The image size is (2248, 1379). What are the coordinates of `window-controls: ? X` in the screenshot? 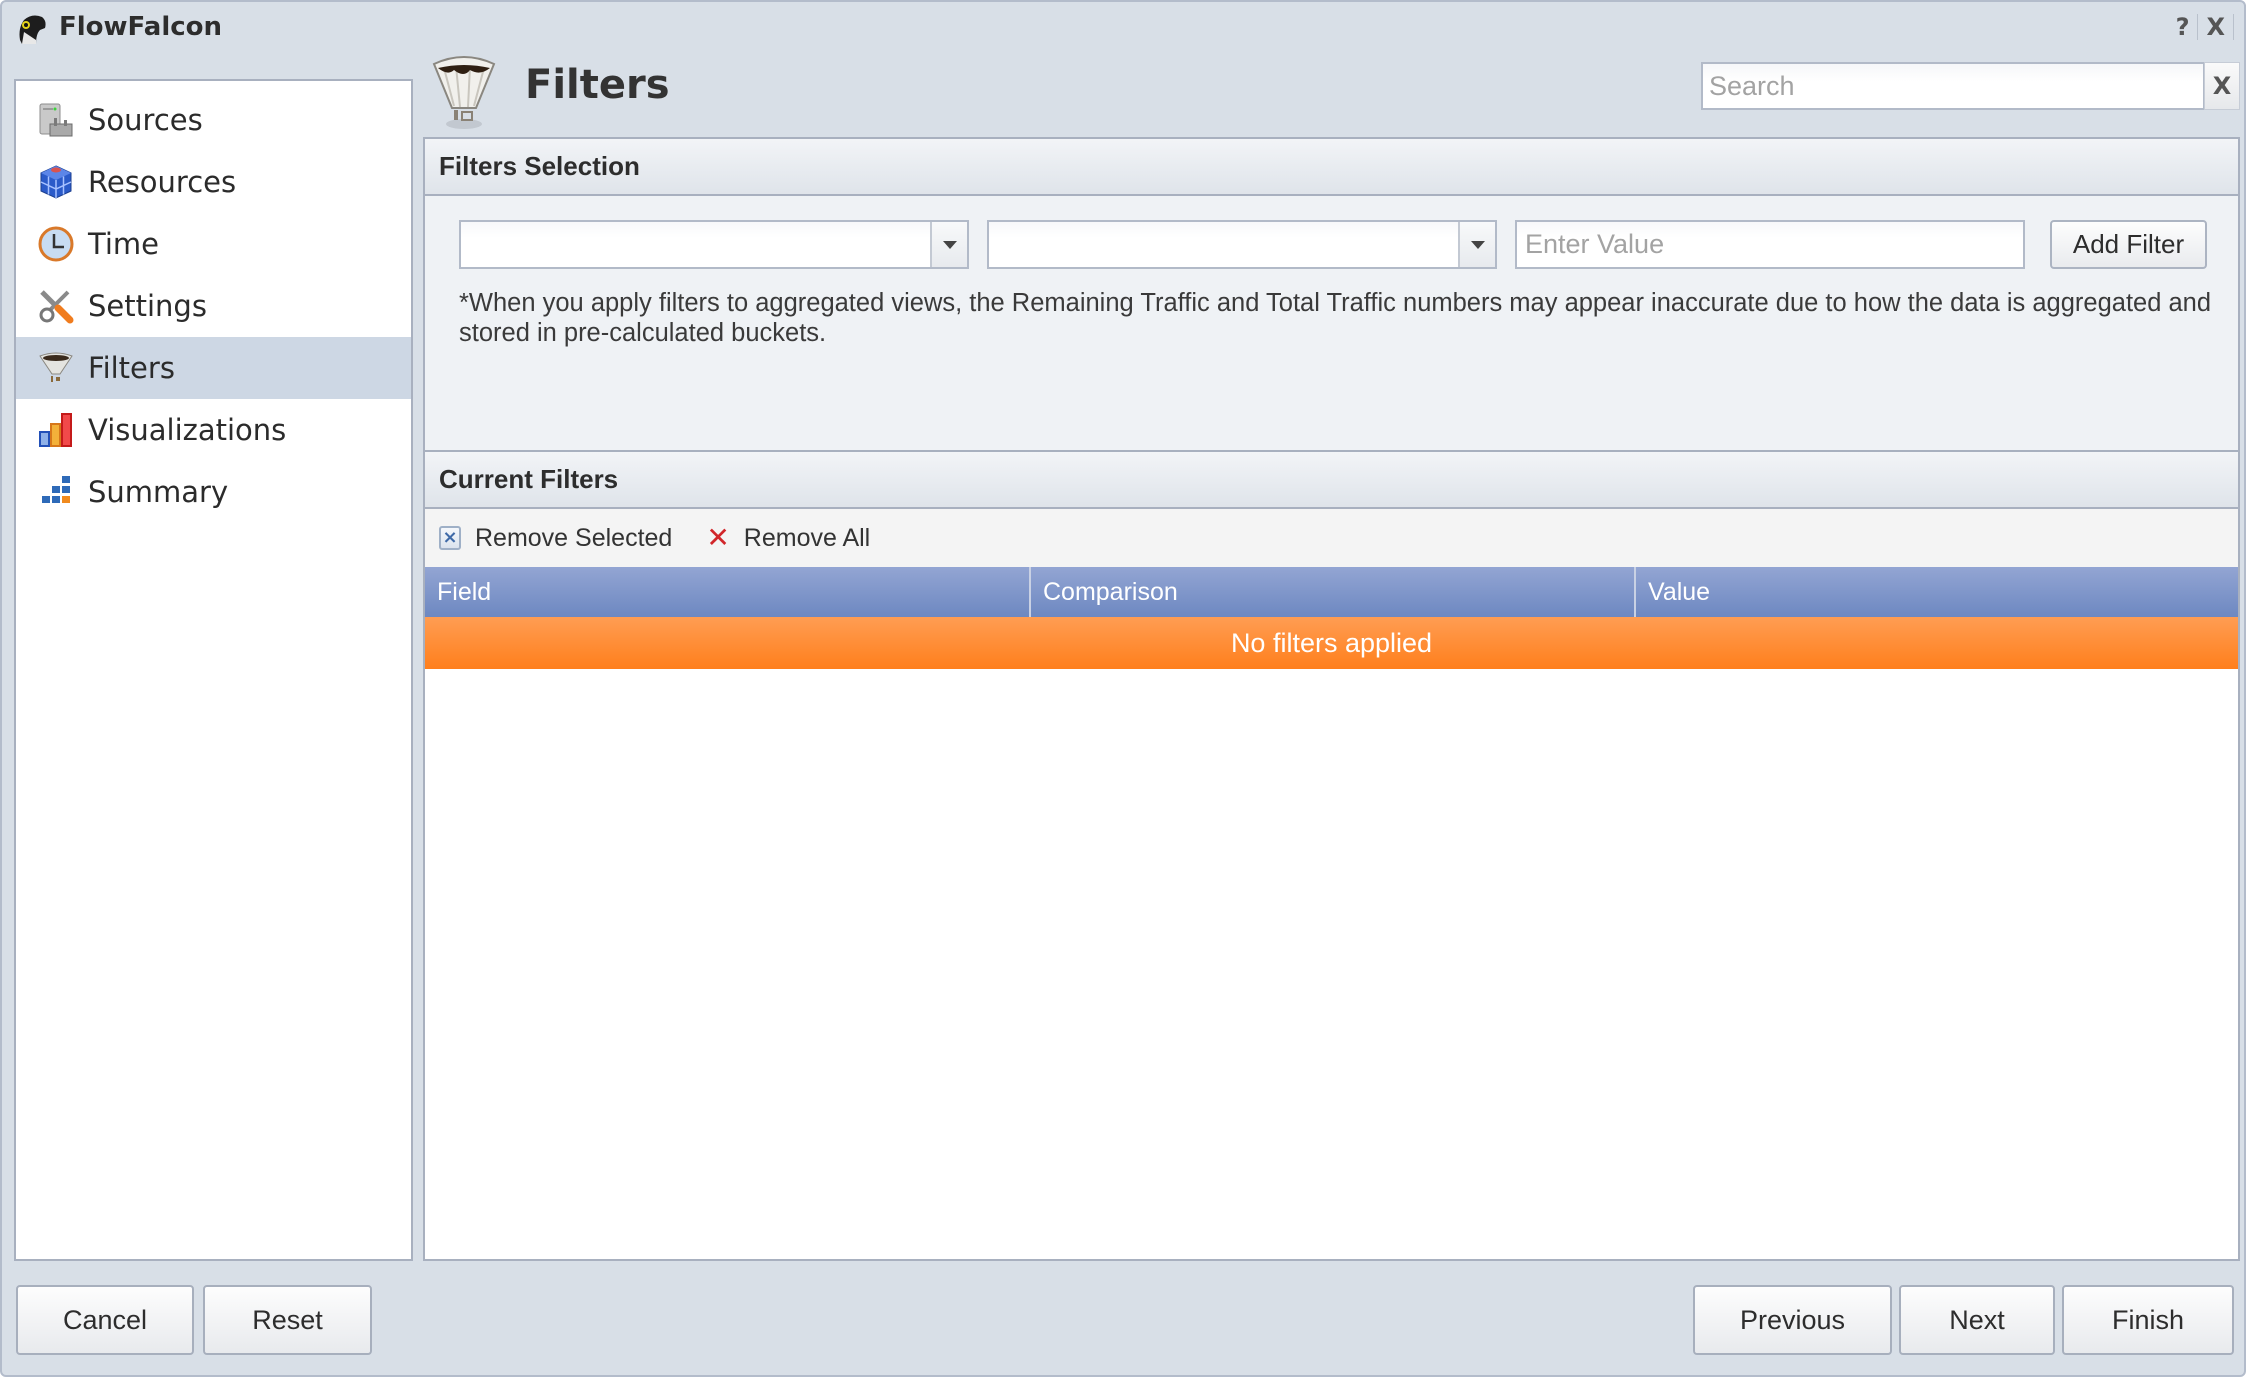 It's located at (2201, 27).